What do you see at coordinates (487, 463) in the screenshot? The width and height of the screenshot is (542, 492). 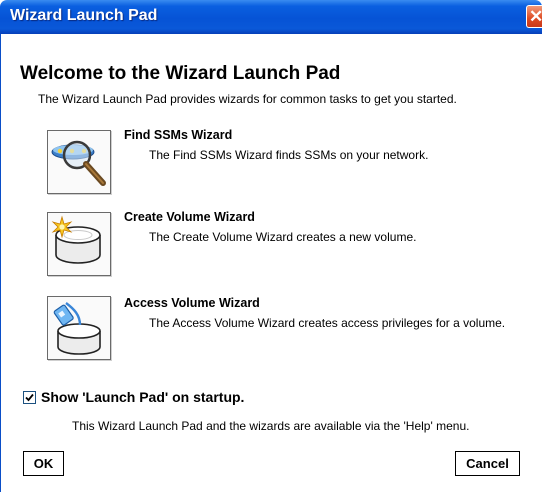 I see `cancel-button: Cancel` at bounding box center [487, 463].